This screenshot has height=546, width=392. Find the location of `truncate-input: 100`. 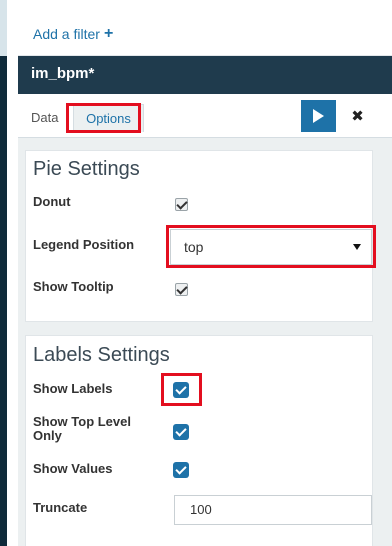

truncate-input: 100 is located at coordinates (273, 510).